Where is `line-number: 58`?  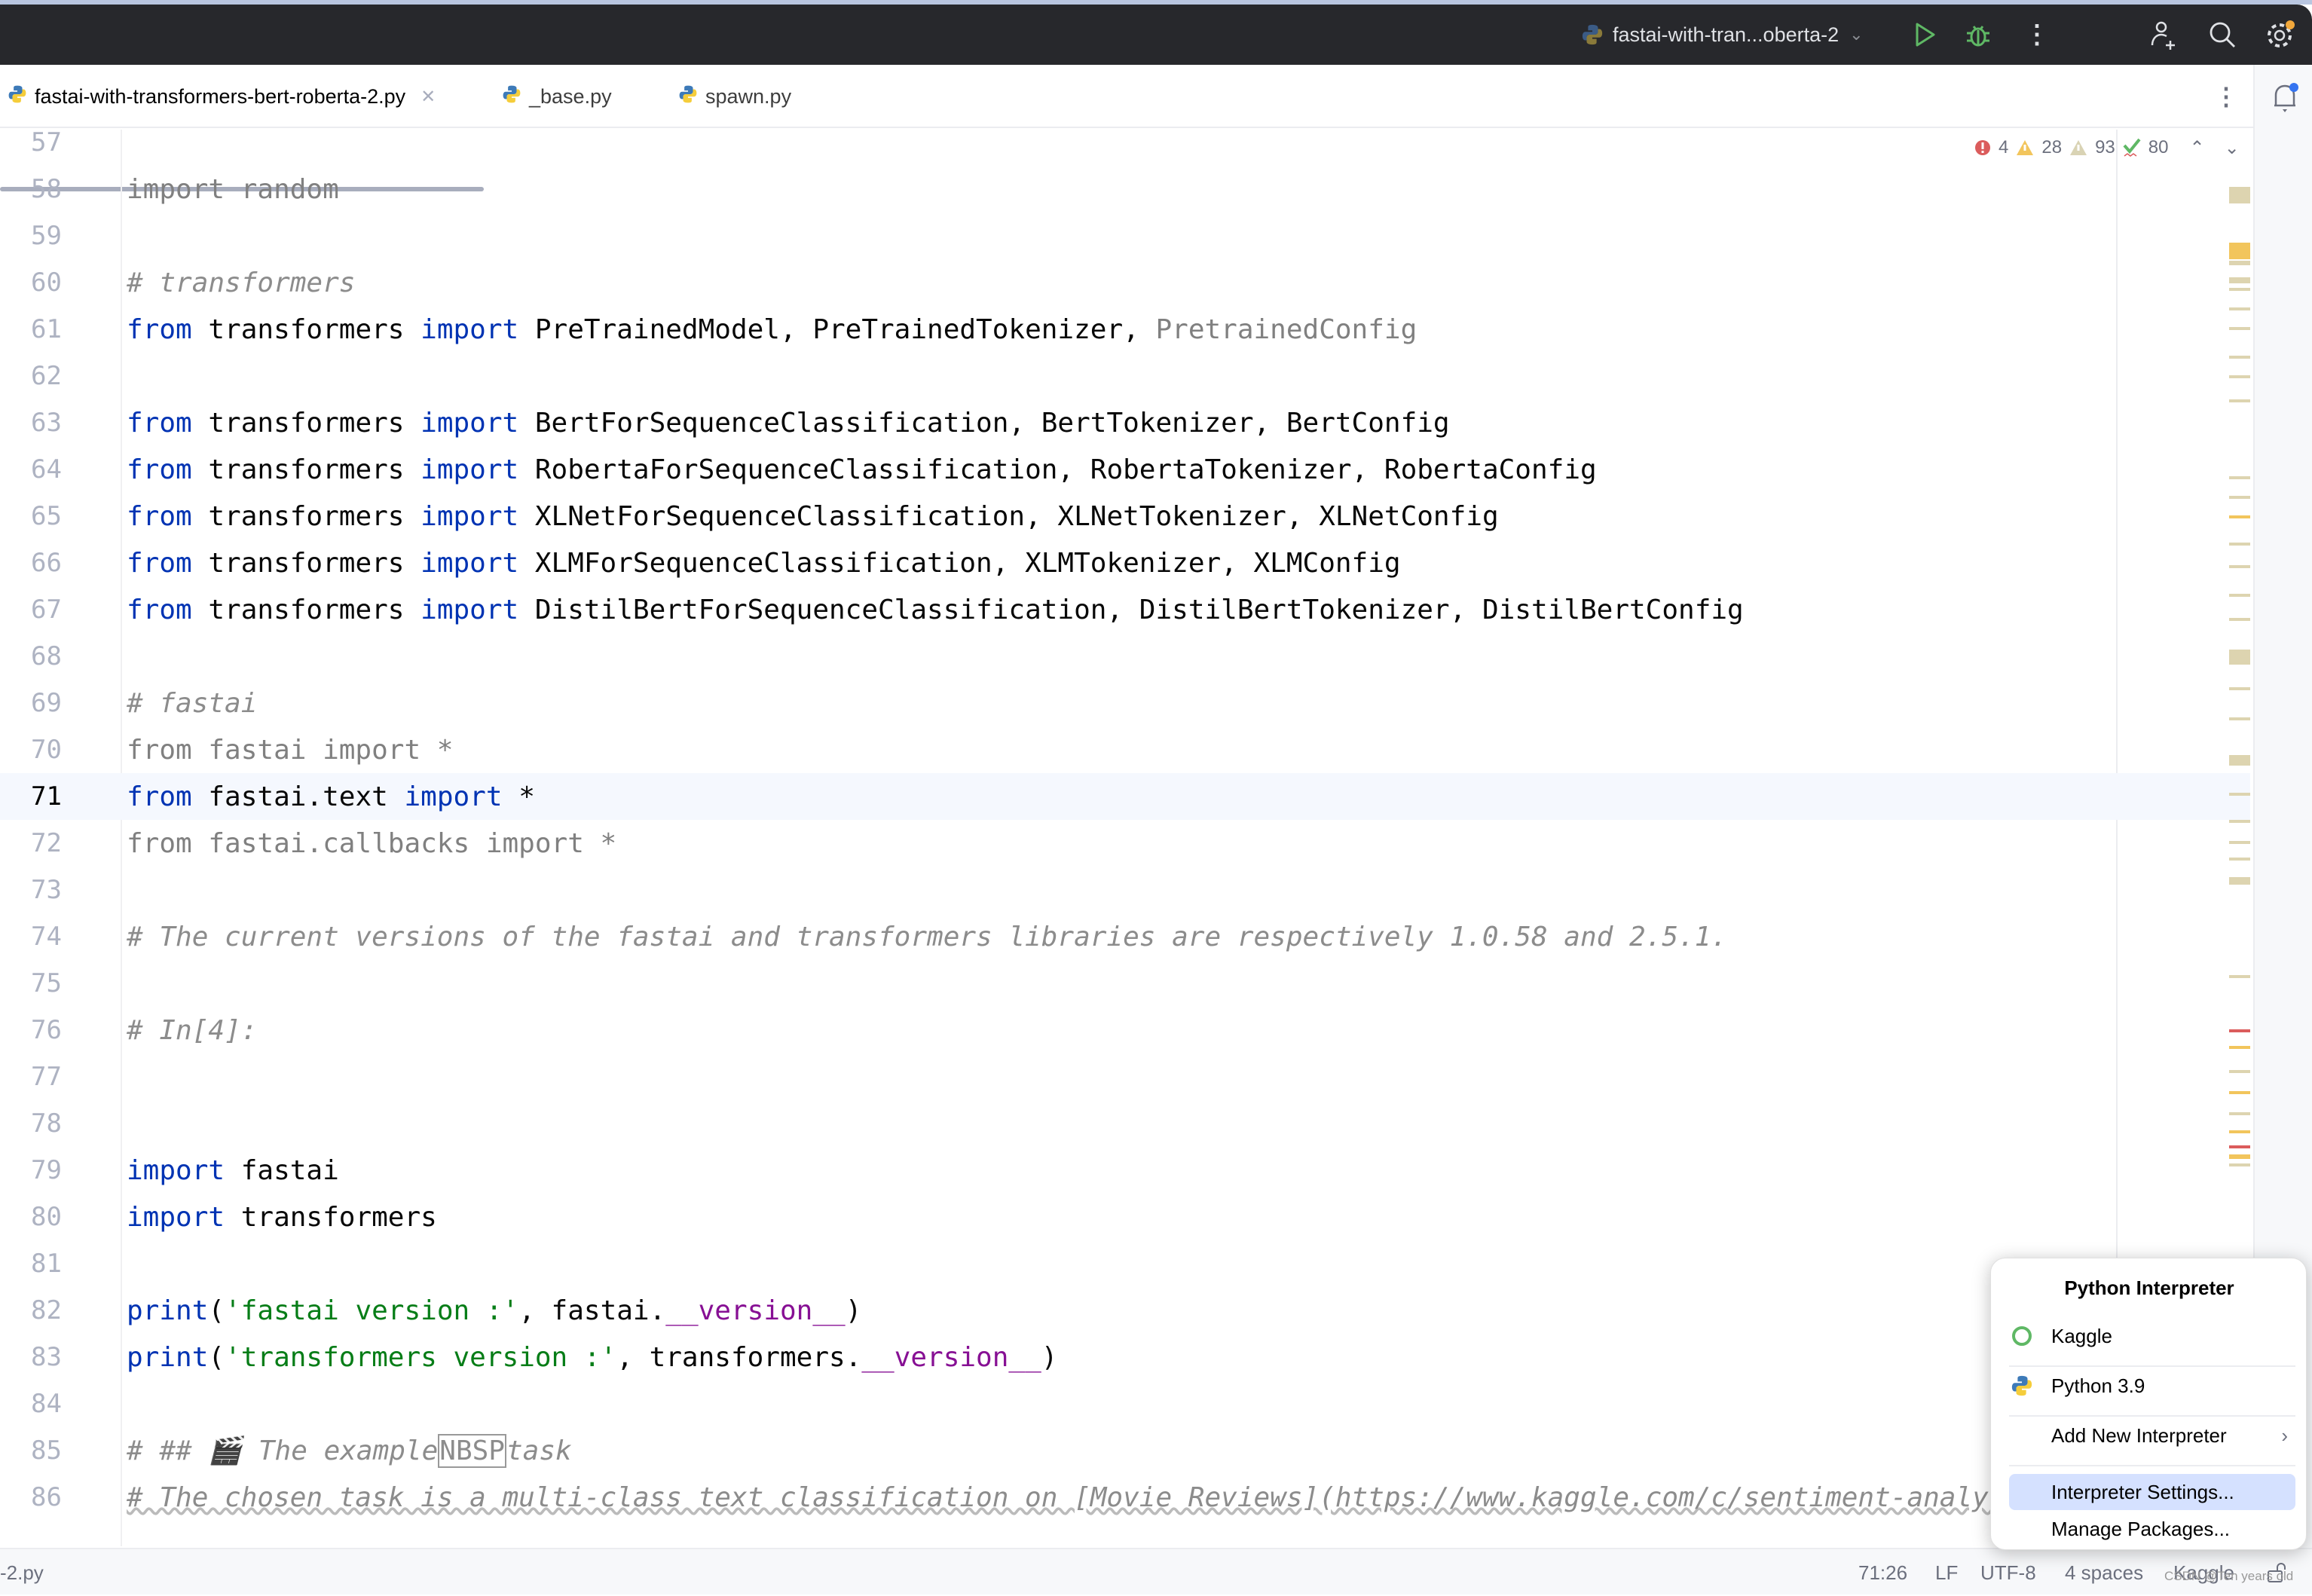 line-number: 58 is located at coordinates (31, 189).